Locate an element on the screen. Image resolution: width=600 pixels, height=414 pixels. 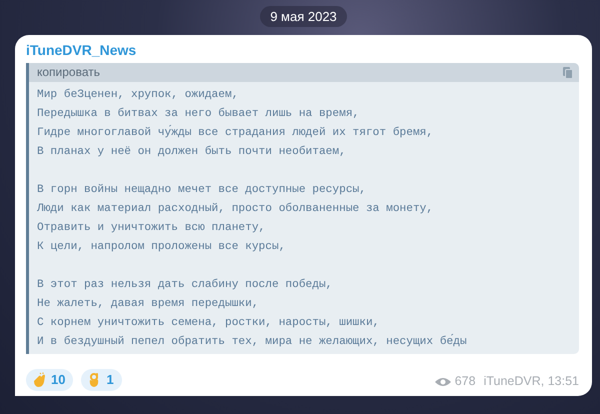
code-line: Мир беЗценен, хрупок, ожидаем, is located at coordinates (137, 95).